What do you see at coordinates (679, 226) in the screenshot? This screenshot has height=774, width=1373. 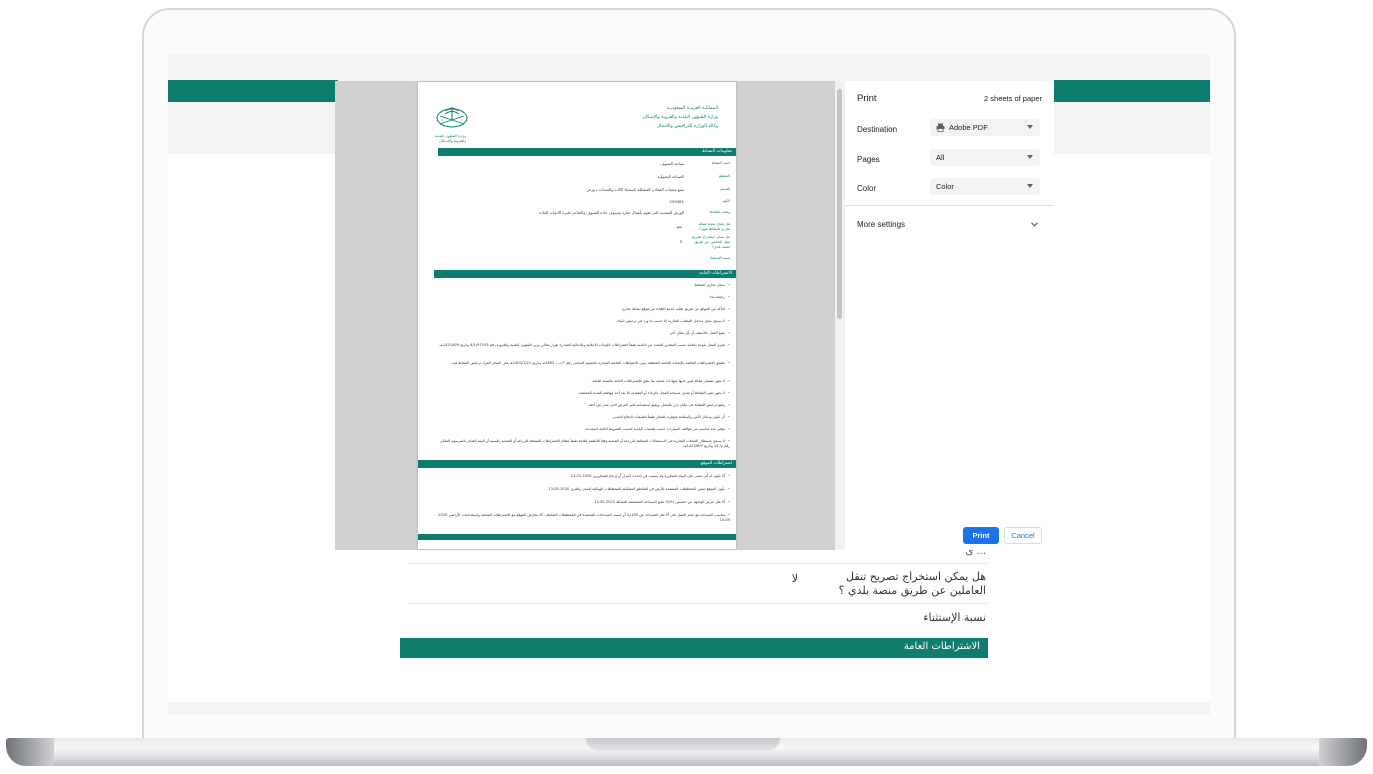 I see `field-value: نعم` at bounding box center [679, 226].